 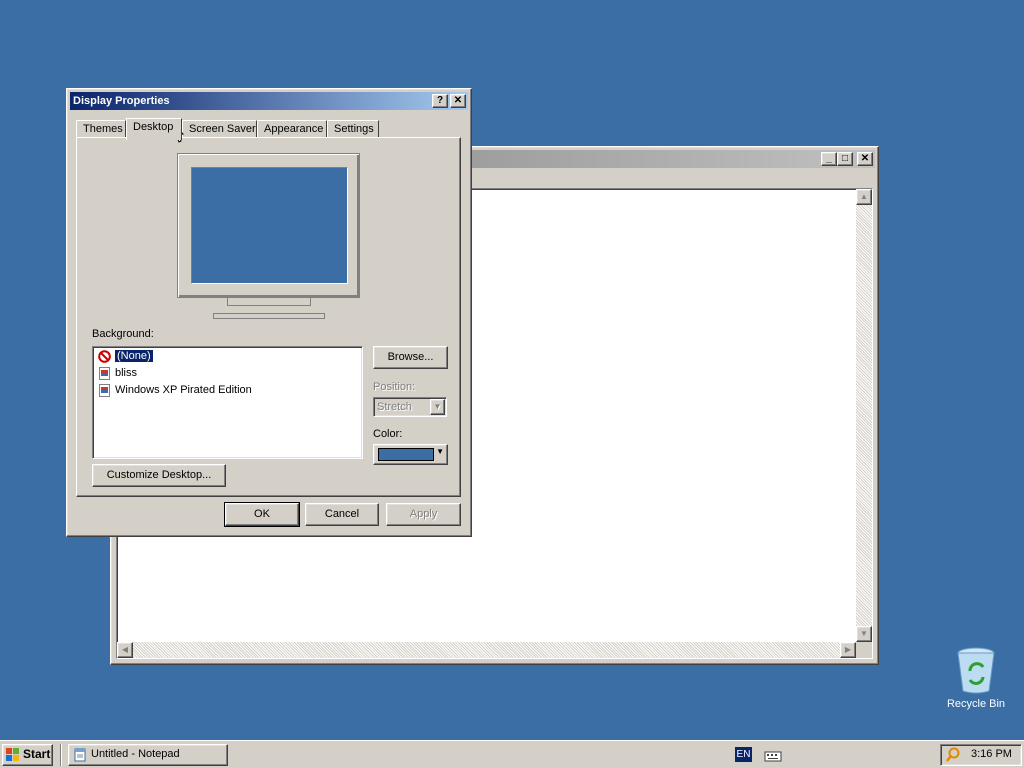 I want to click on color-swatch, so click(x=406, y=454).